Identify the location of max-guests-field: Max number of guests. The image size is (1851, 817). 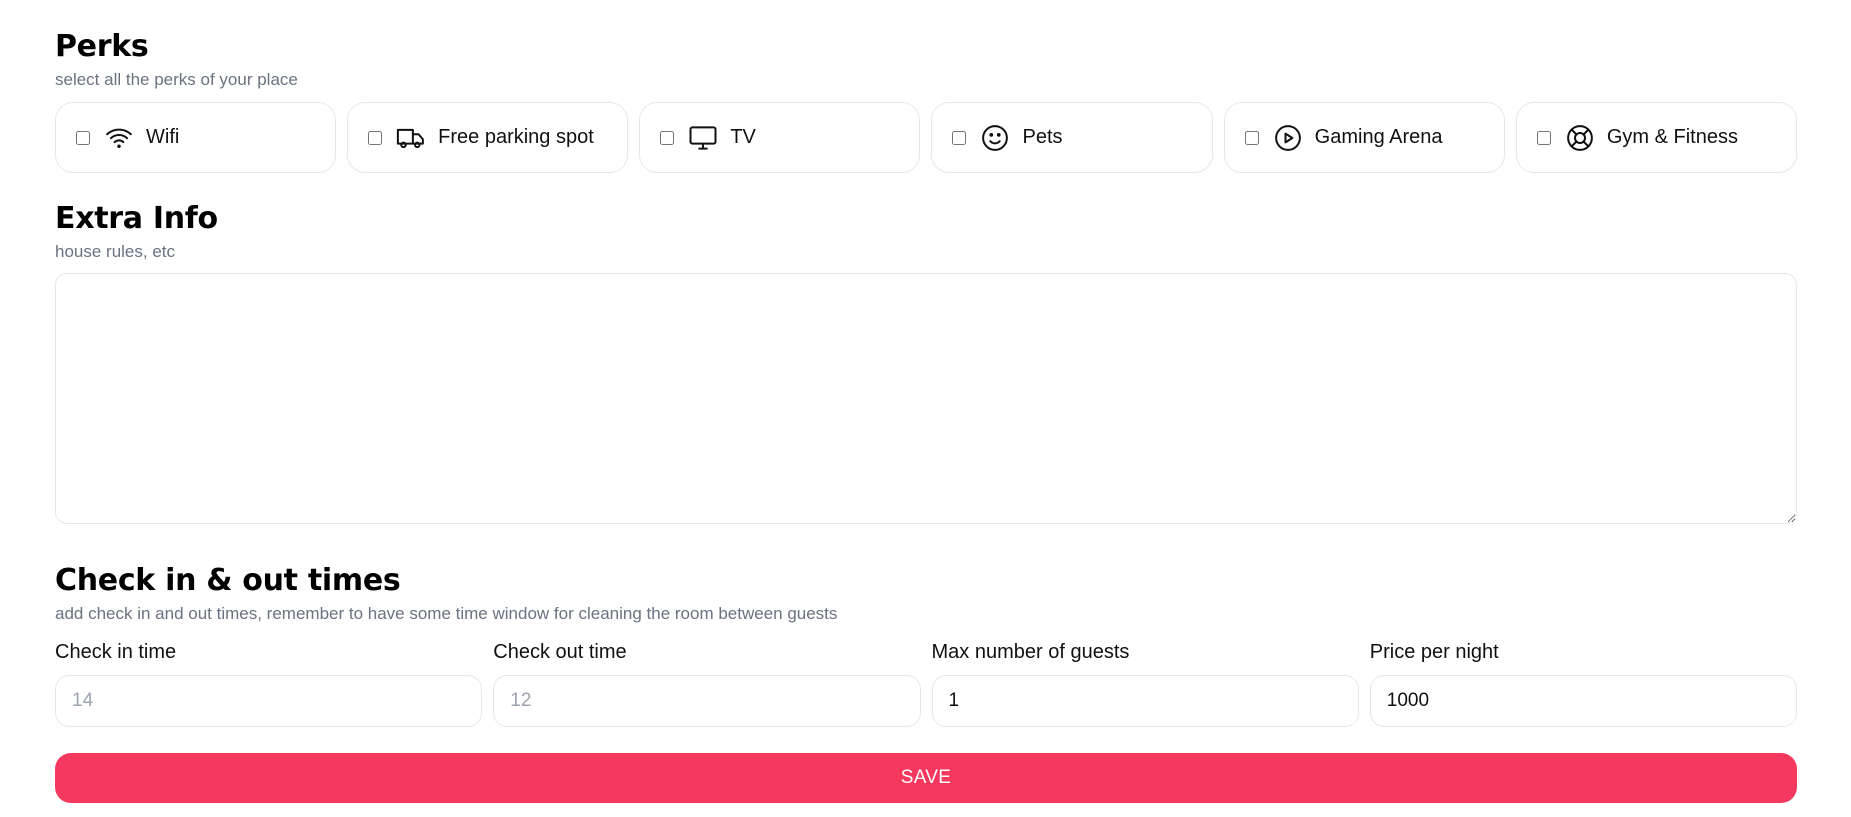
(1145, 683).